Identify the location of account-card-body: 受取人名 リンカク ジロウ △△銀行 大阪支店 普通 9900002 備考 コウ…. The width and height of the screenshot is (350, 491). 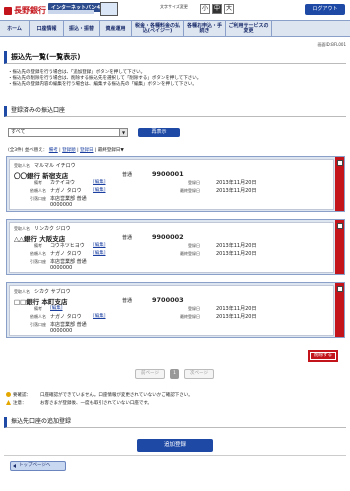
(171, 247).